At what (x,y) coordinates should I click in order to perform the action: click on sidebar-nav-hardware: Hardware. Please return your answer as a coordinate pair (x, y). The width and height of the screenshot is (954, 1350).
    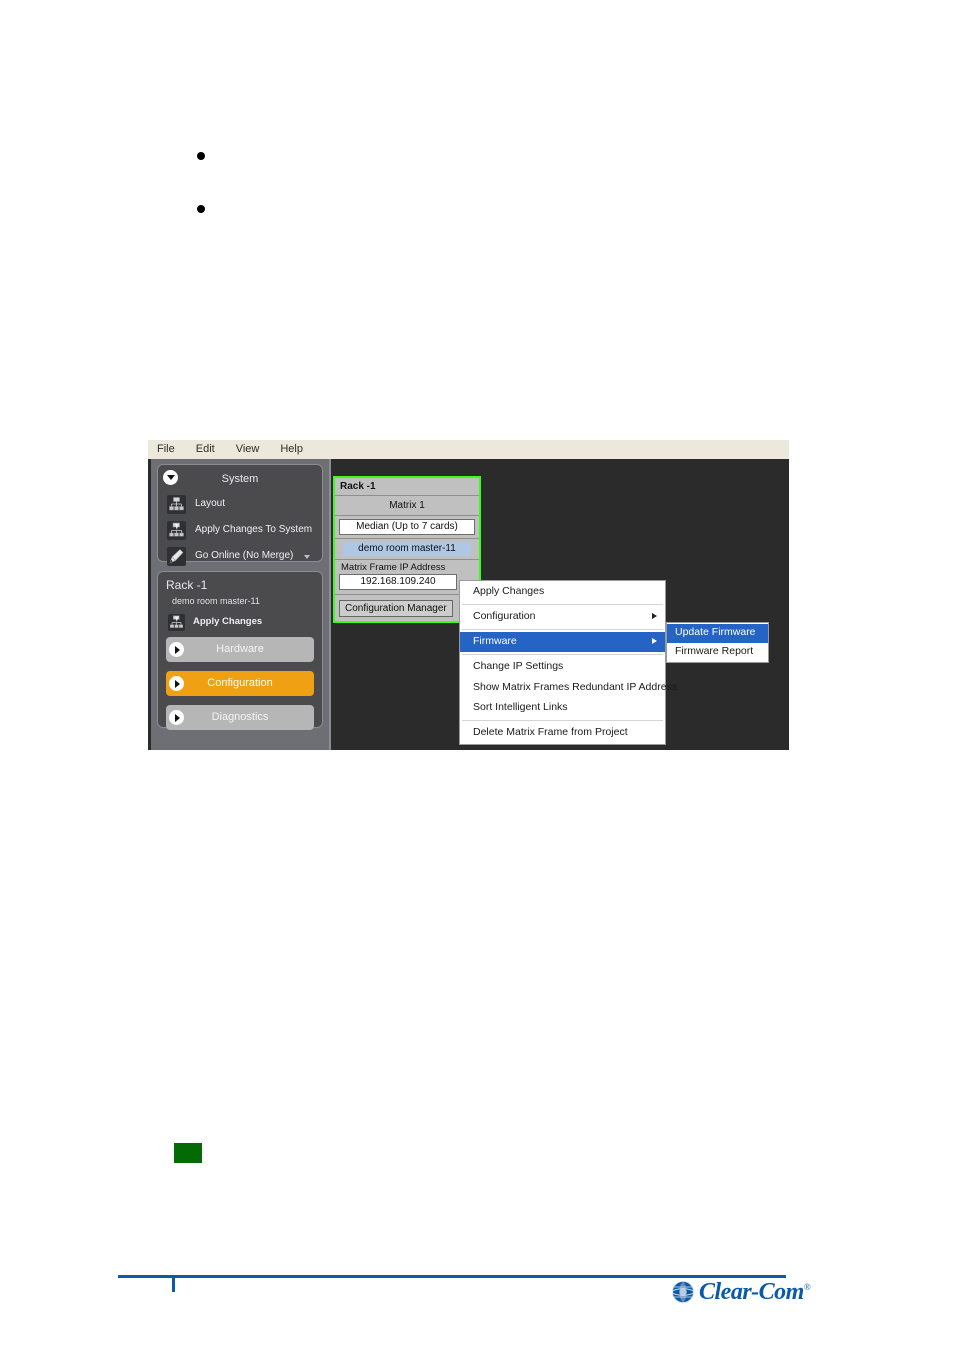
    Looking at the image, I should click on (240, 649).